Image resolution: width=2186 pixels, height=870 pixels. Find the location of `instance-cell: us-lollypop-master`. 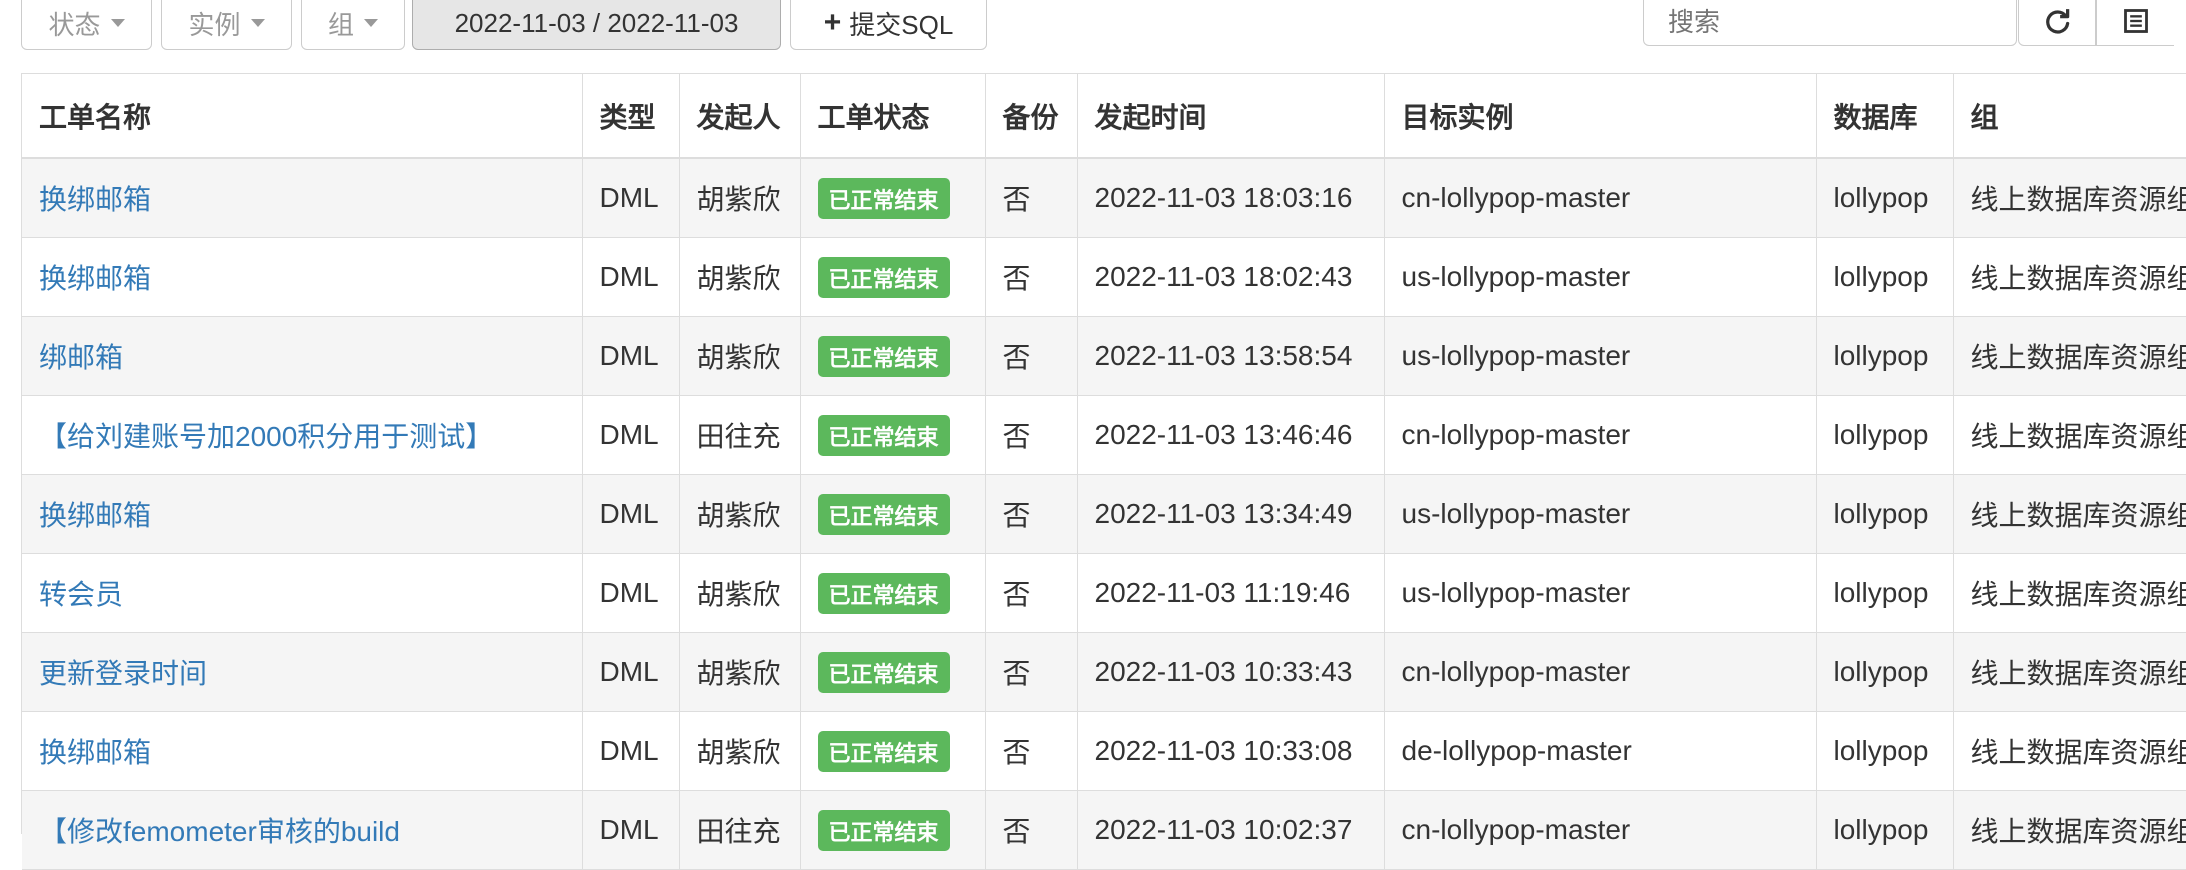

instance-cell: us-lollypop-master is located at coordinates (1516, 276).